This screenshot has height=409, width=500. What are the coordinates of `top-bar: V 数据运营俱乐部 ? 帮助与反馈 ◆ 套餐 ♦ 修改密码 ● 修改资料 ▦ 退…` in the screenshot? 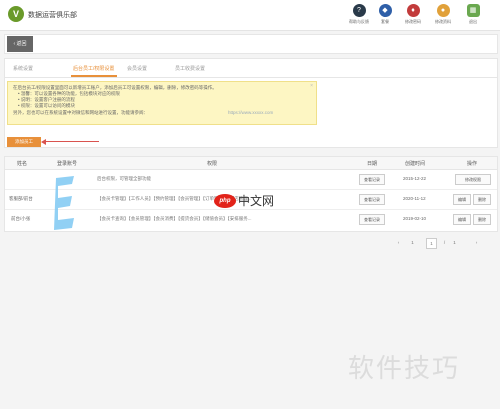 It's located at (250, 15).